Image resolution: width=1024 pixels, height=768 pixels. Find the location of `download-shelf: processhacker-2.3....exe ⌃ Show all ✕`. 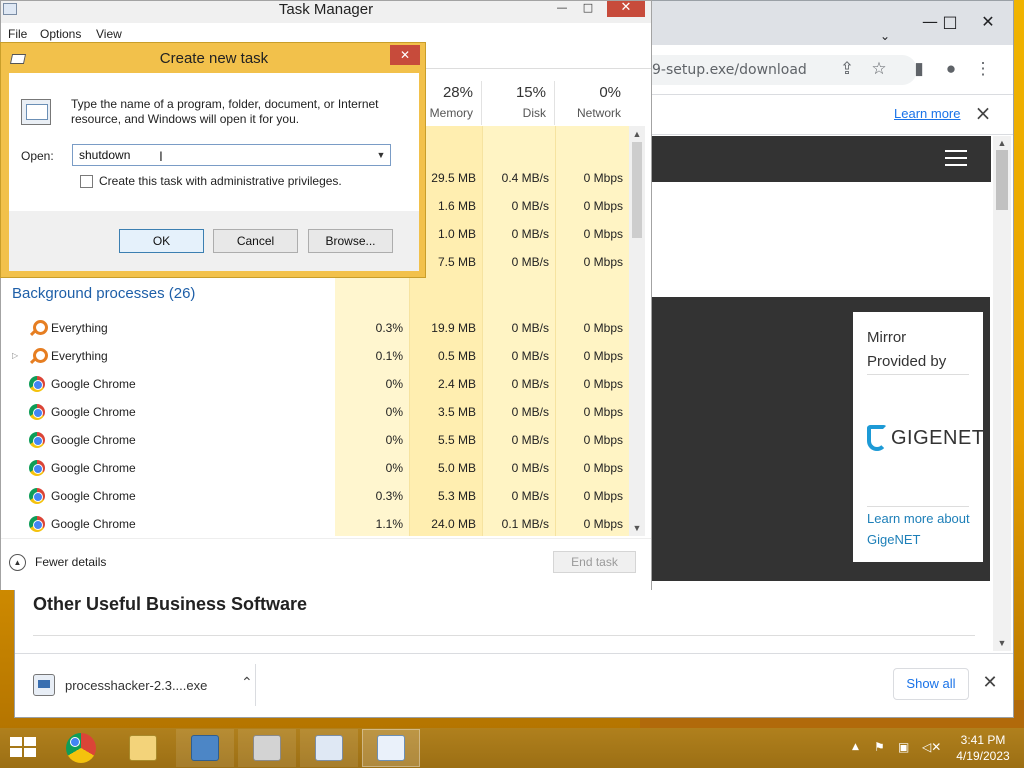

download-shelf: processhacker-2.3....exe ⌃ Show all ✕ is located at coordinates (514, 685).